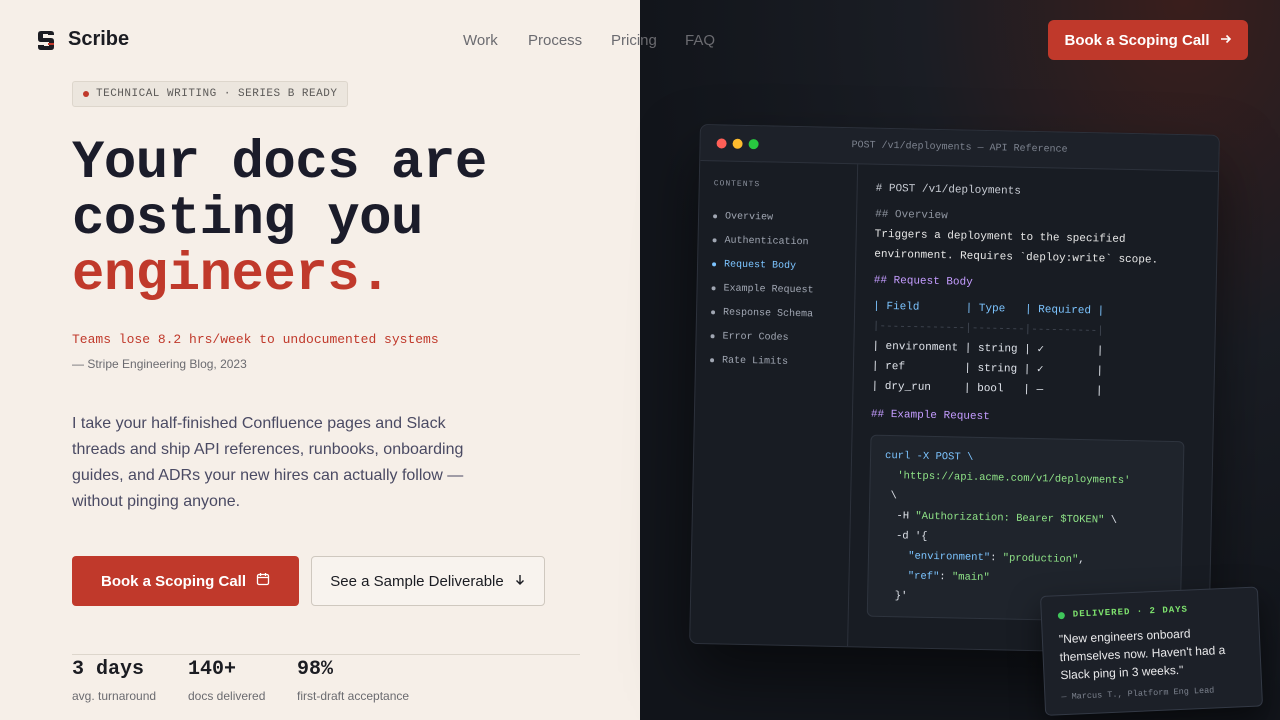  Describe the element at coordinates (766, 241) in the screenshot. I see `toc-item-label: Authentication` at that location.